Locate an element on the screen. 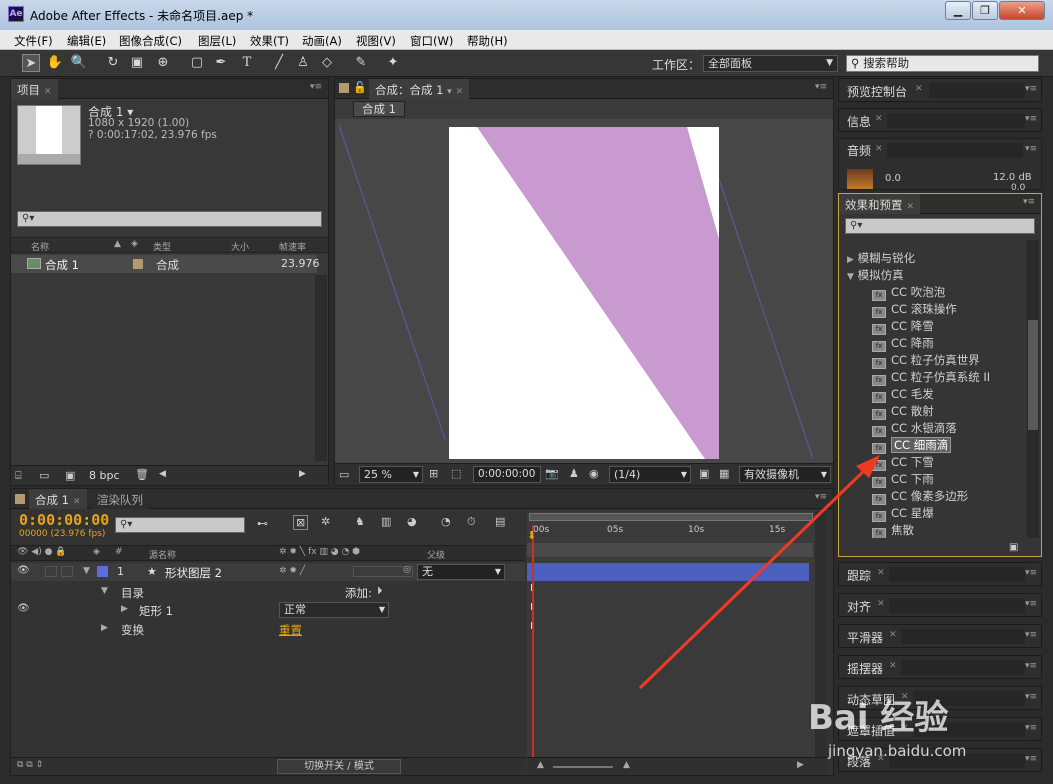 This screenshot has width=1053, height=784. menu-effect: 效果(T) is located at coordinates (269, 41).